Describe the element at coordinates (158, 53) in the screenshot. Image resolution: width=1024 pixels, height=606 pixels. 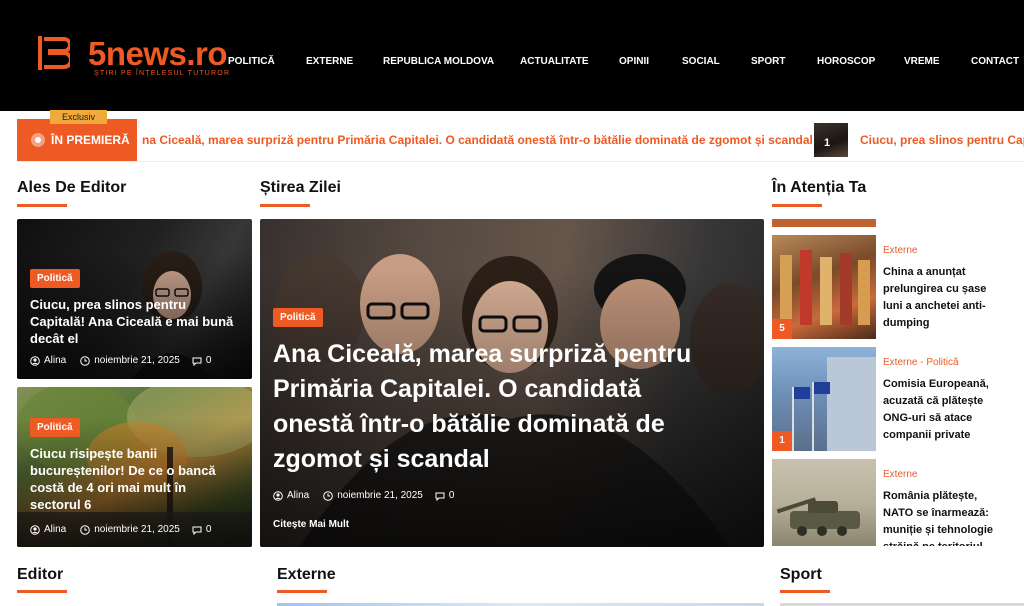
I see `logo-text: 5news.ro` at that location.